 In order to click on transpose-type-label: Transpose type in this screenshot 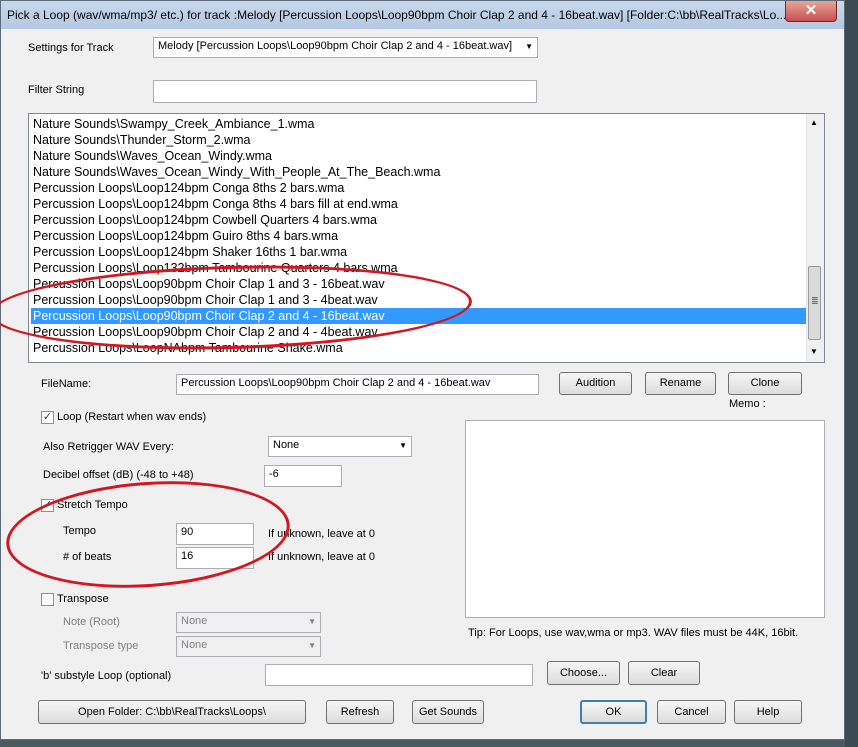, I will do `click(101, 646)`.